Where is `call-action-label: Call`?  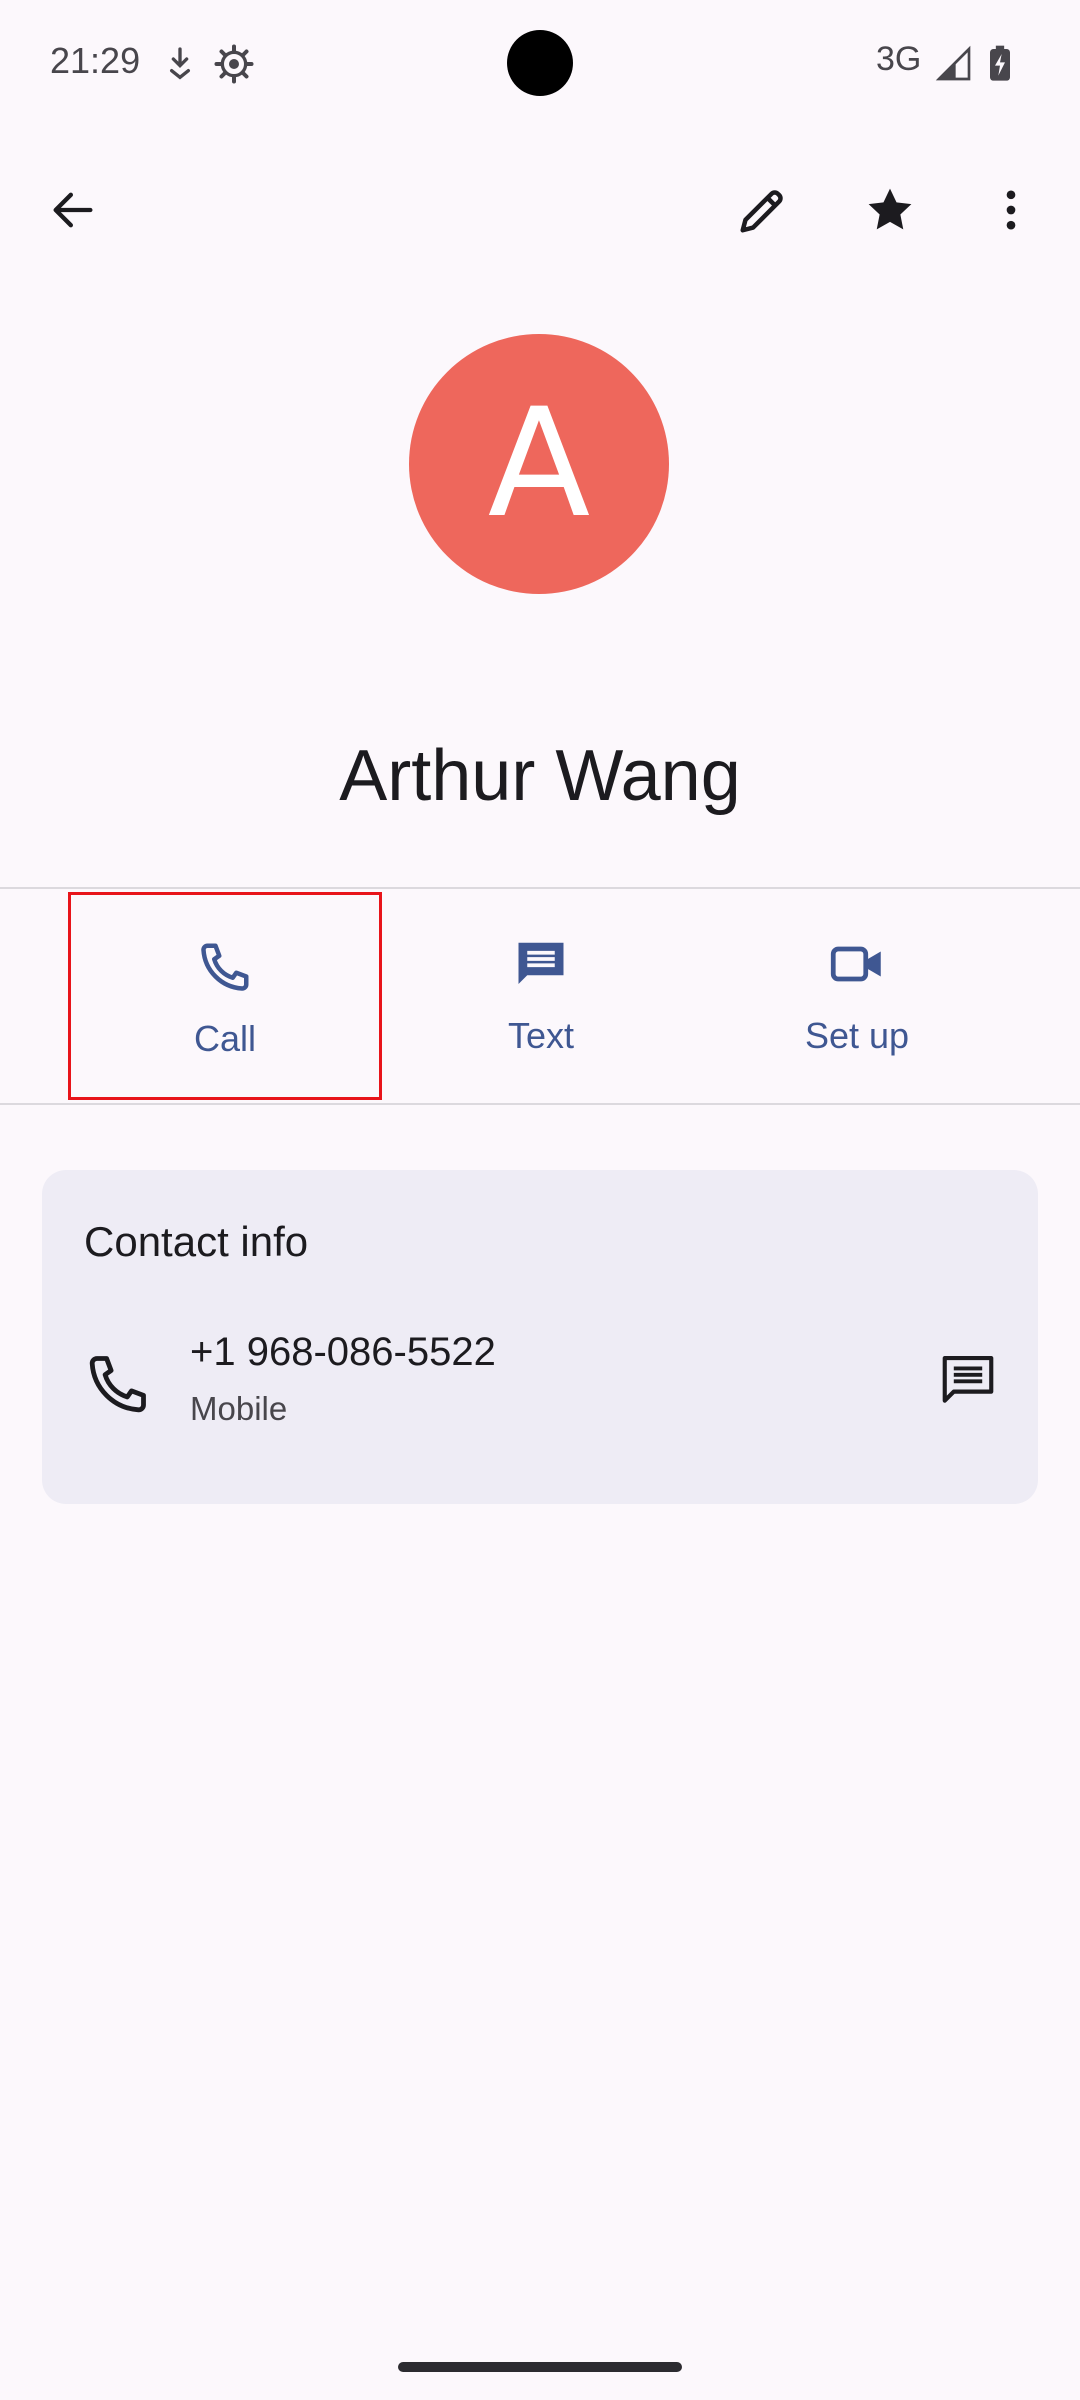 call-action-label: Call is located at coordinates (224, 1038).